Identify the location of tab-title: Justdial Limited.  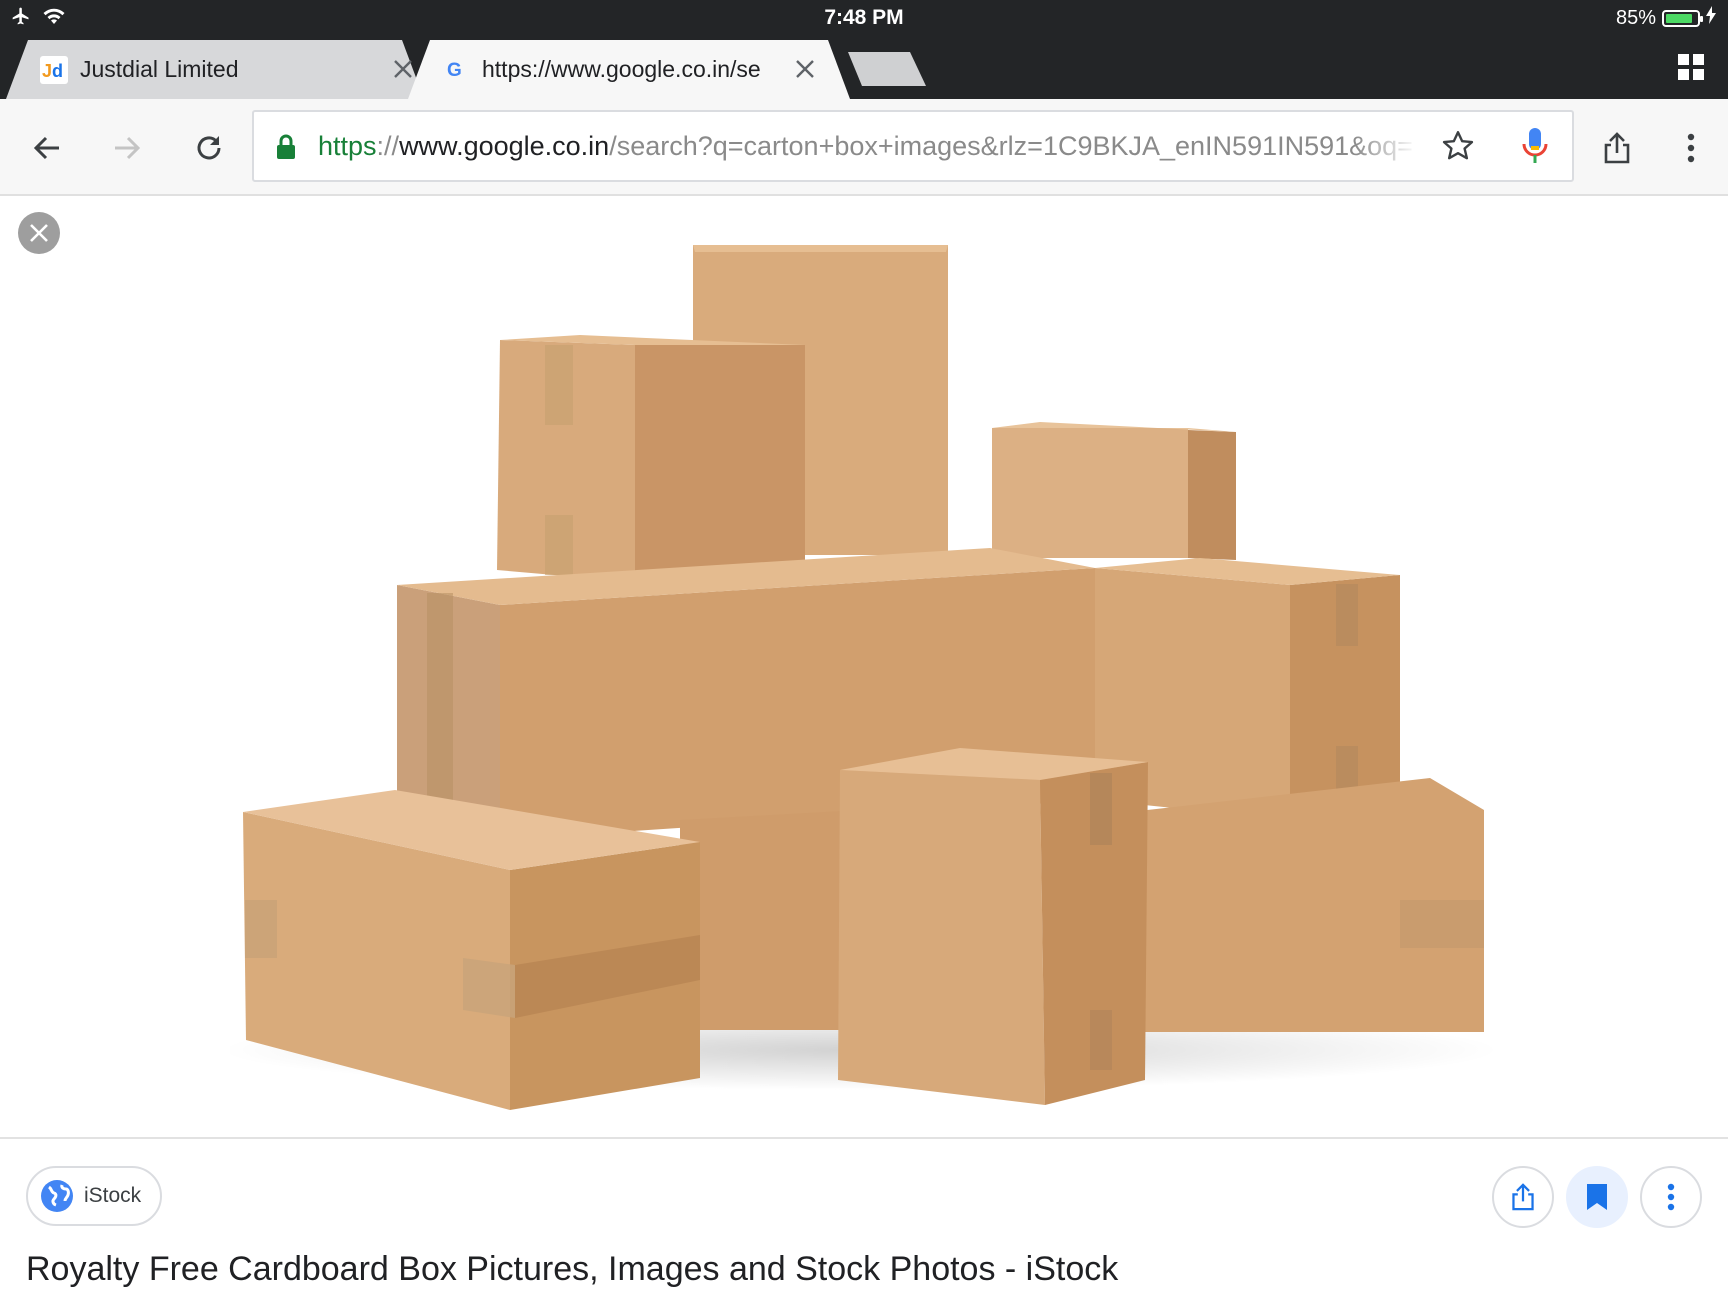
(159, 69).